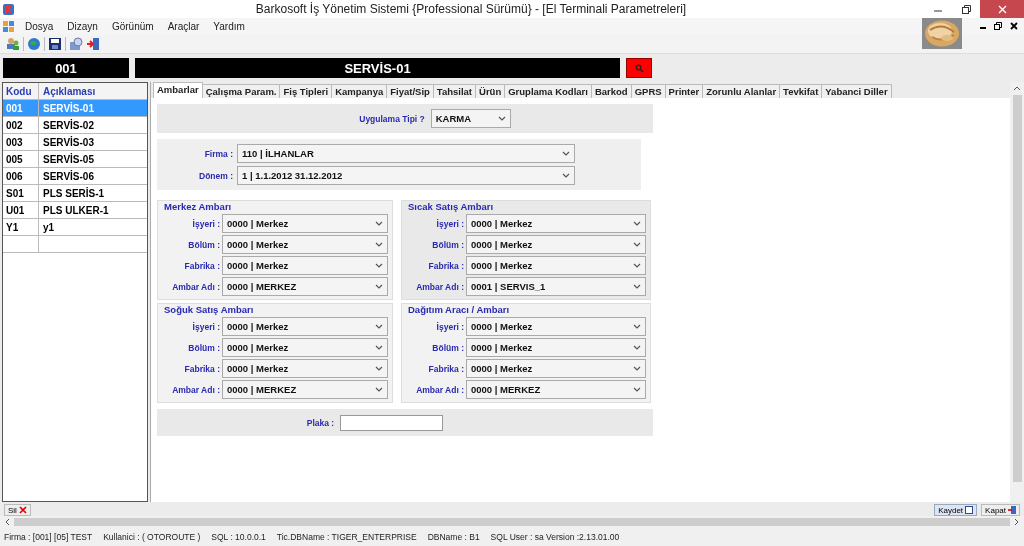  What do you see at coordinates (241, 91) in the screenshot?
I see `tab: Çalışma Param.` at bounding box center [241, 91].